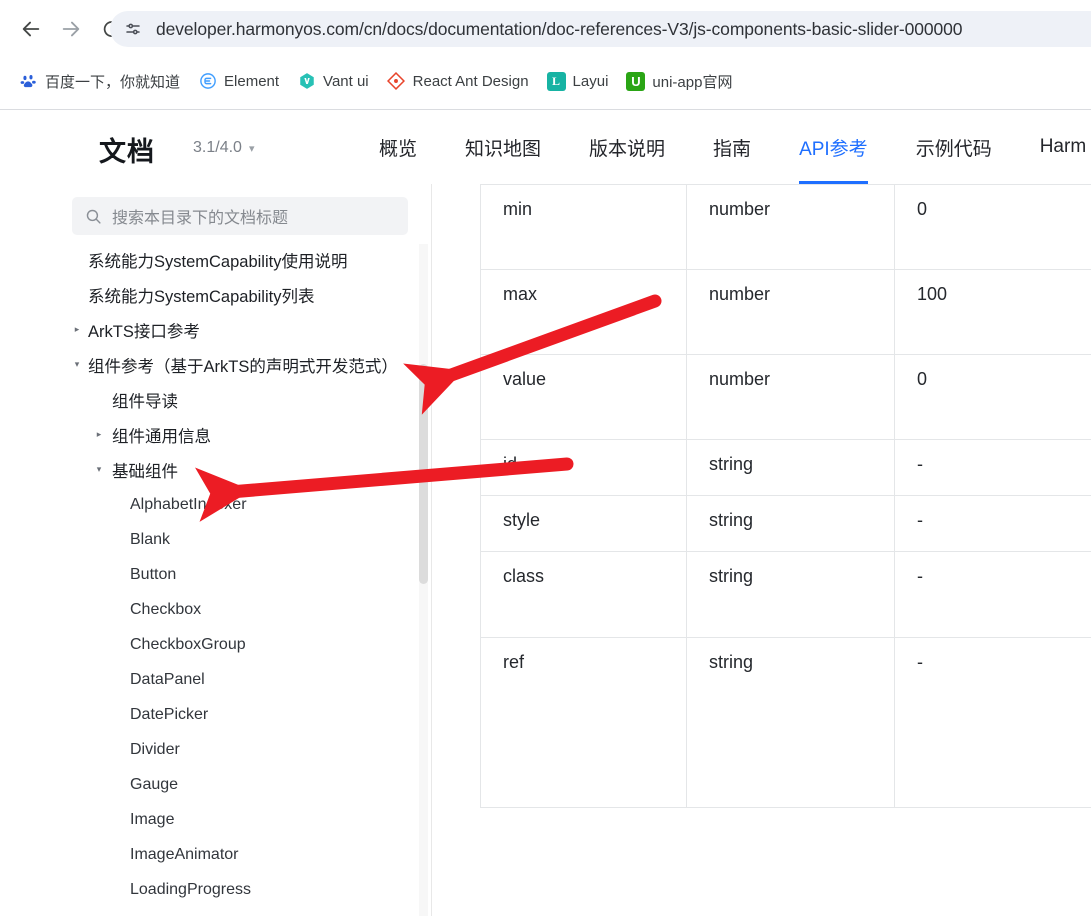 The width and height of the screenshot is (1091, 916). What do you see at coordinates (218, 261) in the screenshot?
I see `tree-item-label: 系统能力SystemCapability使用说明` at bounding box center [218, 261].